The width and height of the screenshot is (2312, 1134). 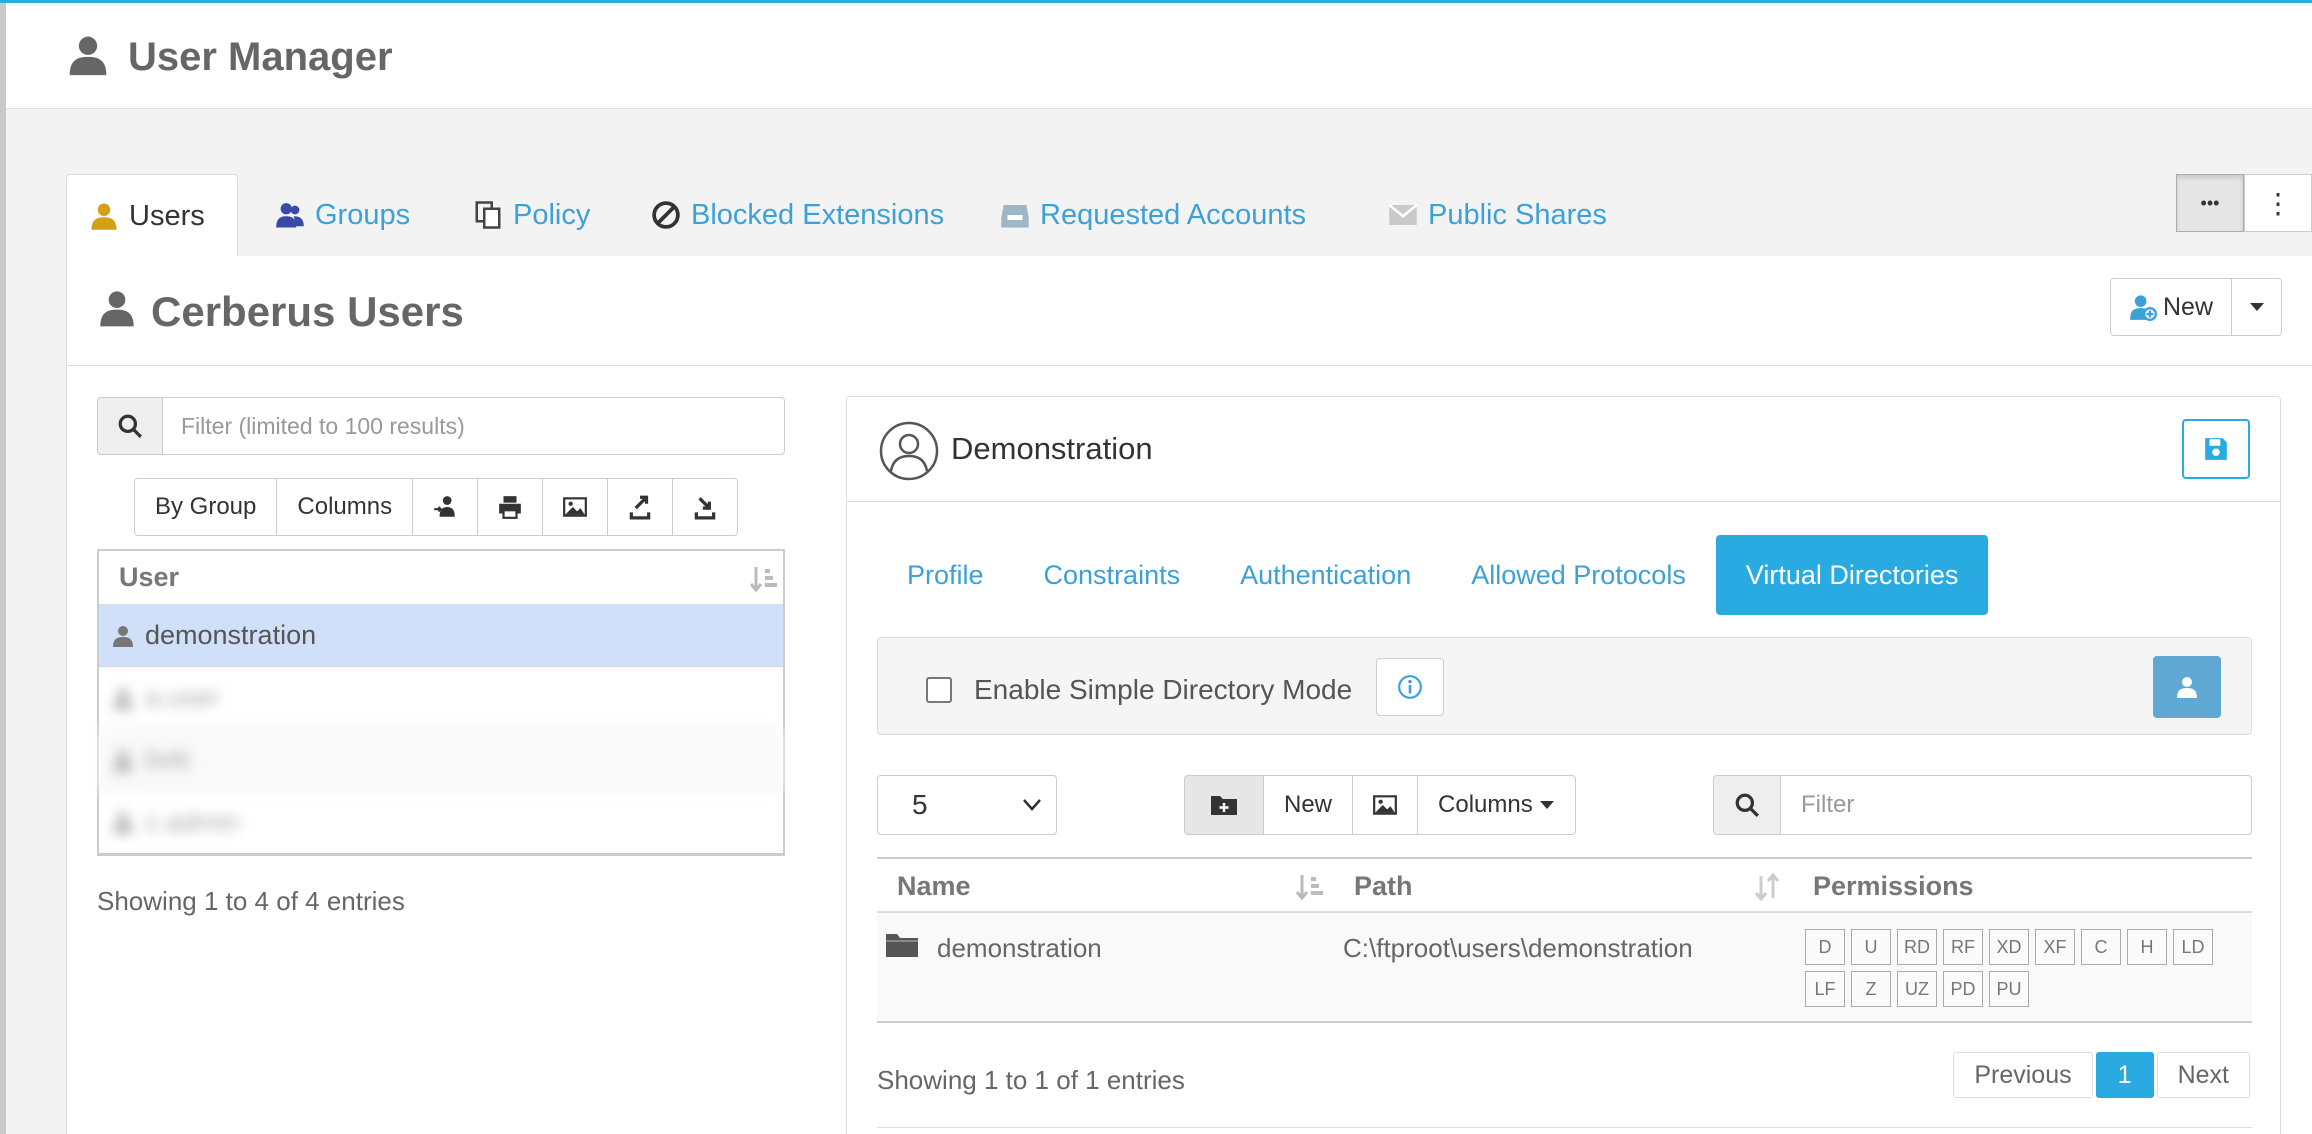 I want to click on permission-badge: H, so click(x=2147, y=947).